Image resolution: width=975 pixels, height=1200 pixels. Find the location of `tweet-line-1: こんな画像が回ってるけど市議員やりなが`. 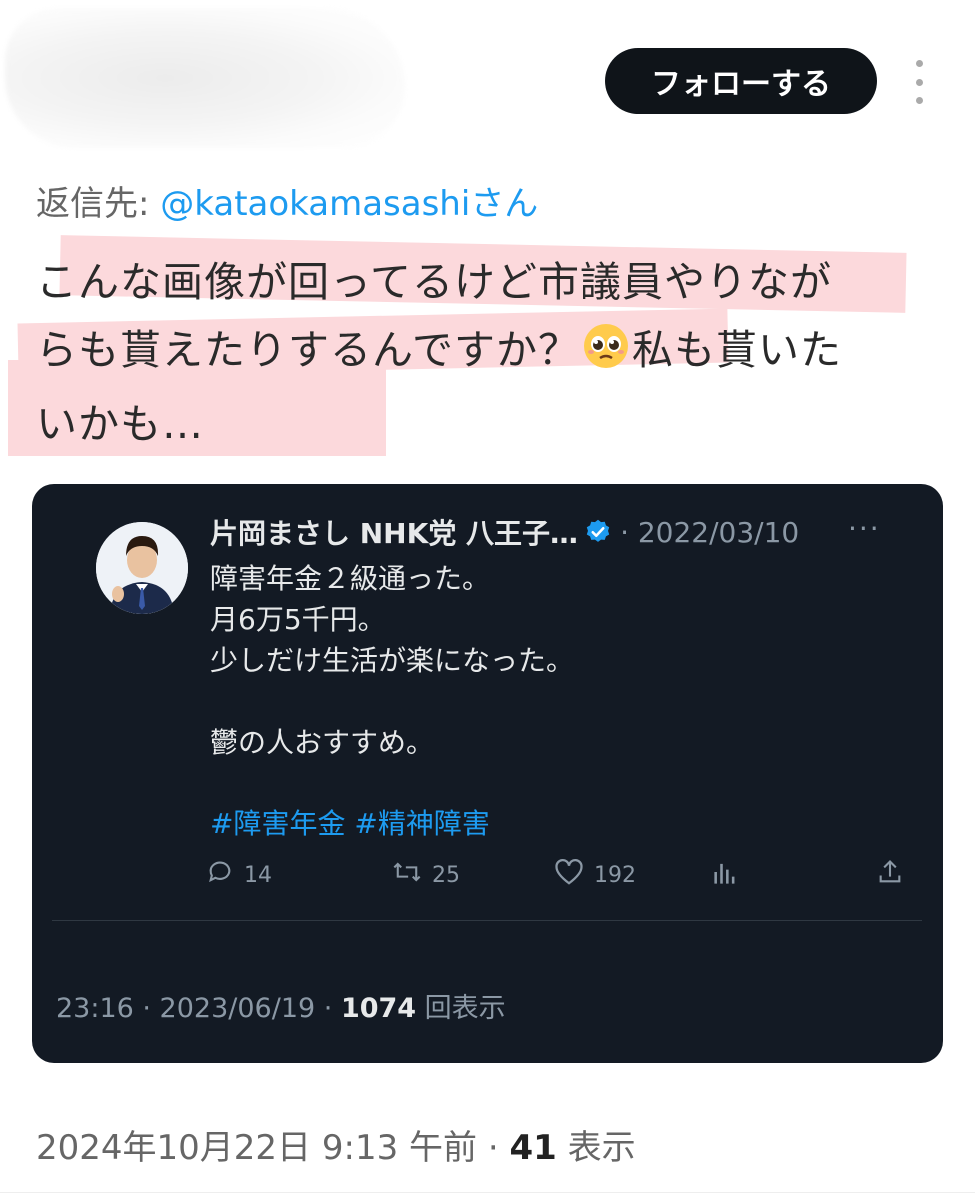

tweet-line-1: こんな画像が回ってるけど市議員やりなが is located at coordinates (434, 282).